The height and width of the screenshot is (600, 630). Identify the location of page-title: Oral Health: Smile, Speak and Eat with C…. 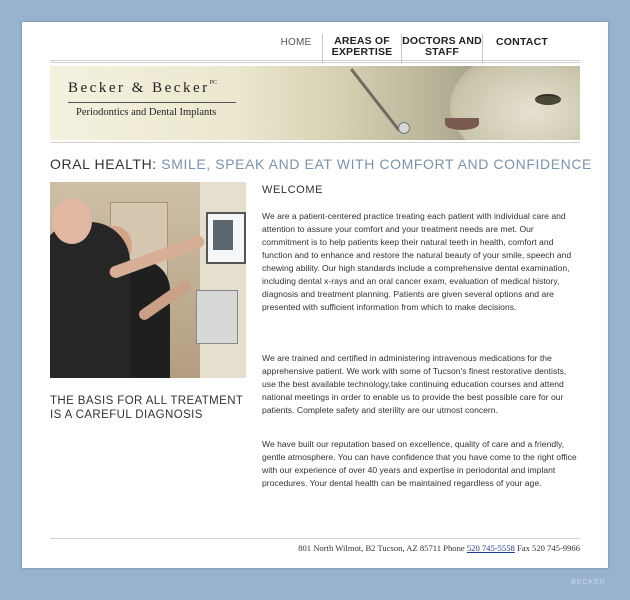
(321, 164).